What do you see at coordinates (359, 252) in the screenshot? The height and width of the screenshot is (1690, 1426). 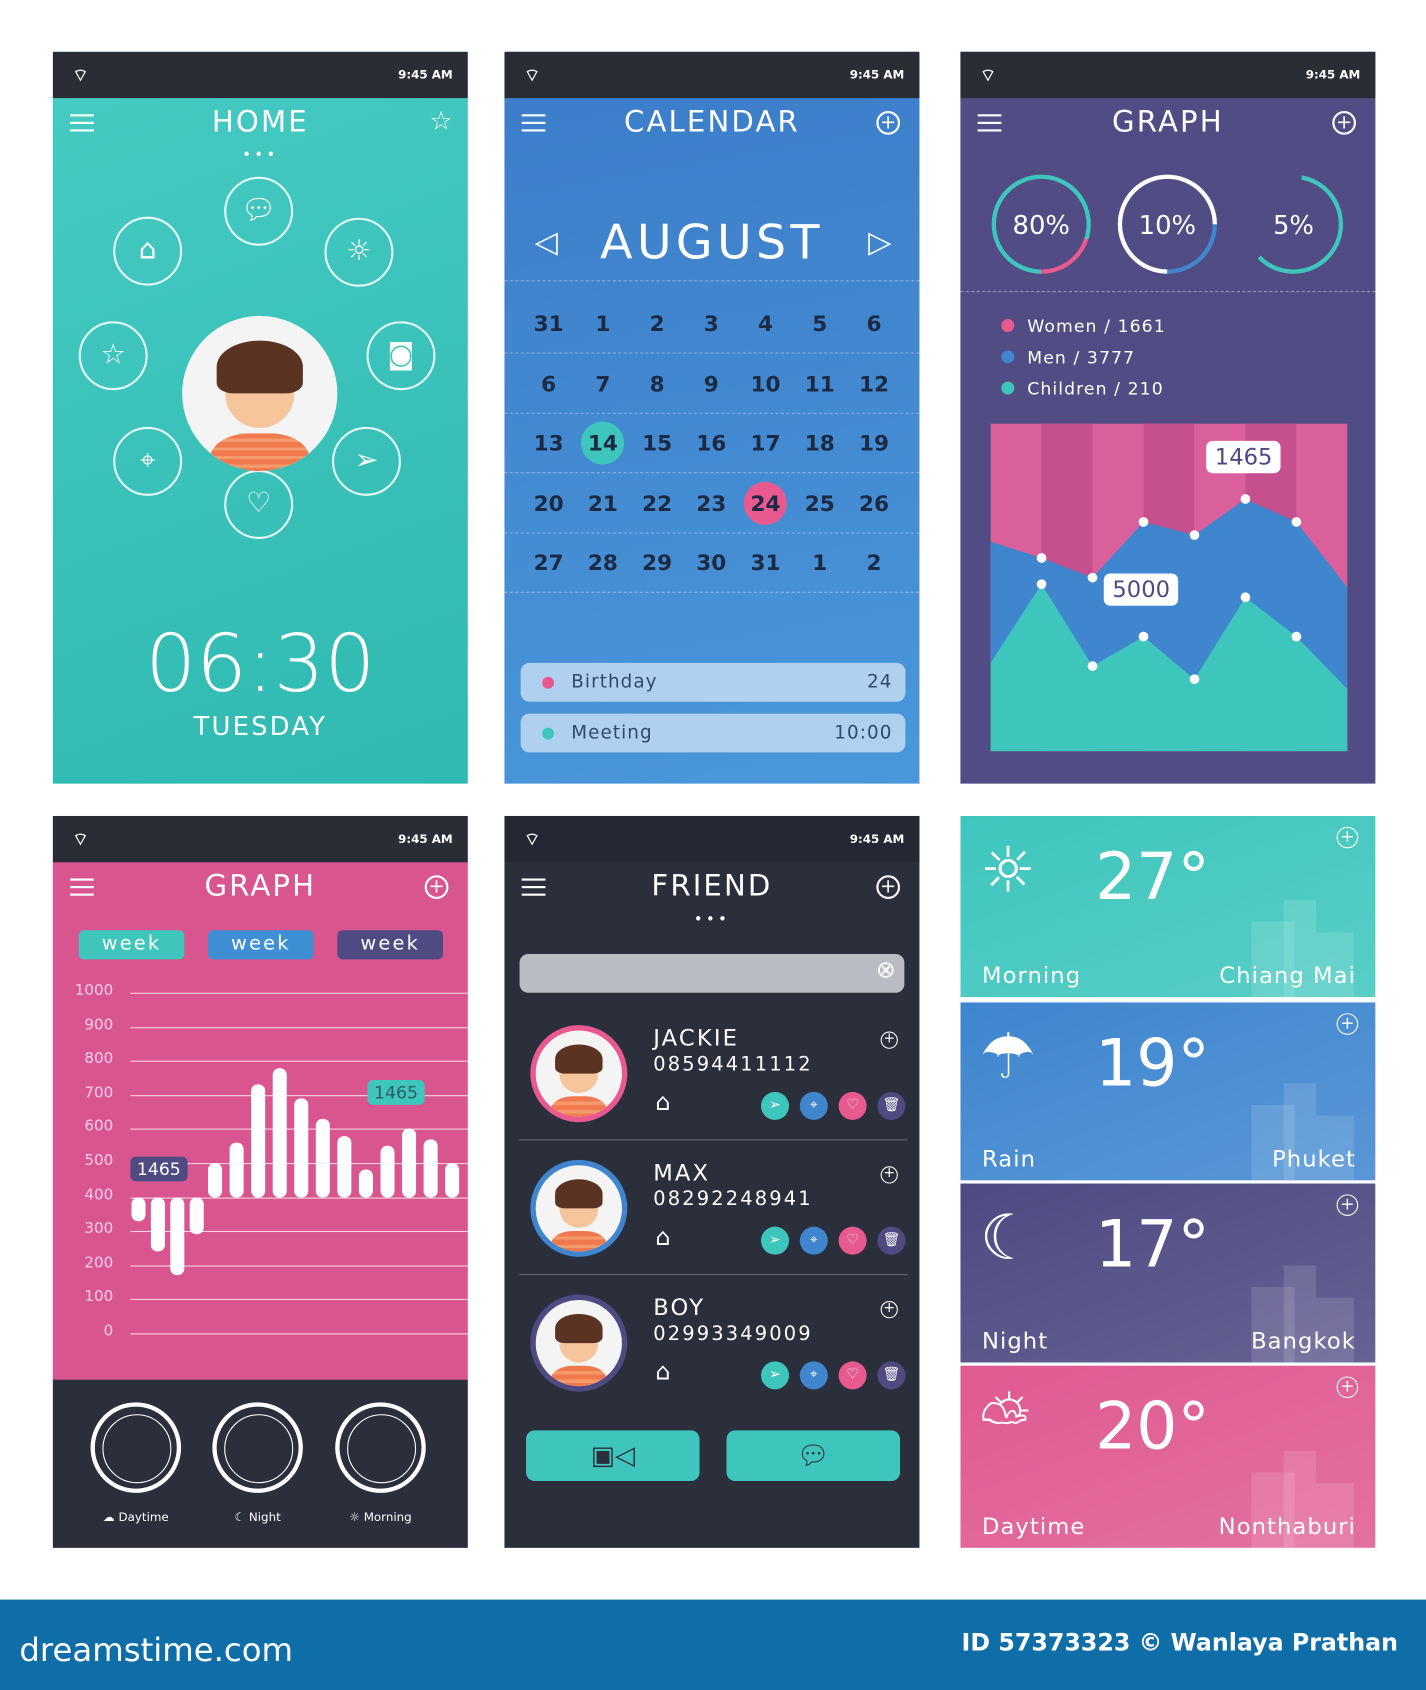 I see `sun-icon: ☼` at bounding box center [359, 252].